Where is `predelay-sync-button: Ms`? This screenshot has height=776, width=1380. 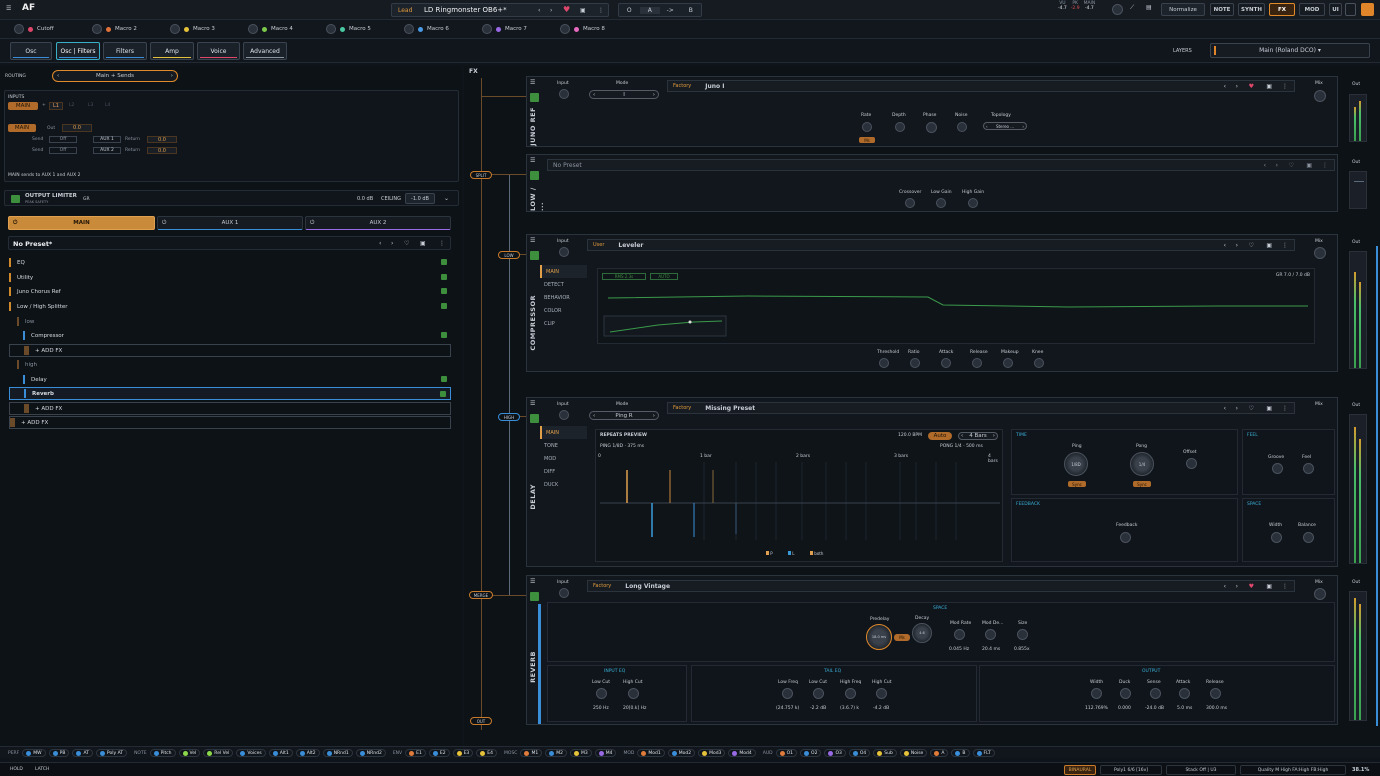
predelay-sync-button: Ms is located at coordinates (902, 637).